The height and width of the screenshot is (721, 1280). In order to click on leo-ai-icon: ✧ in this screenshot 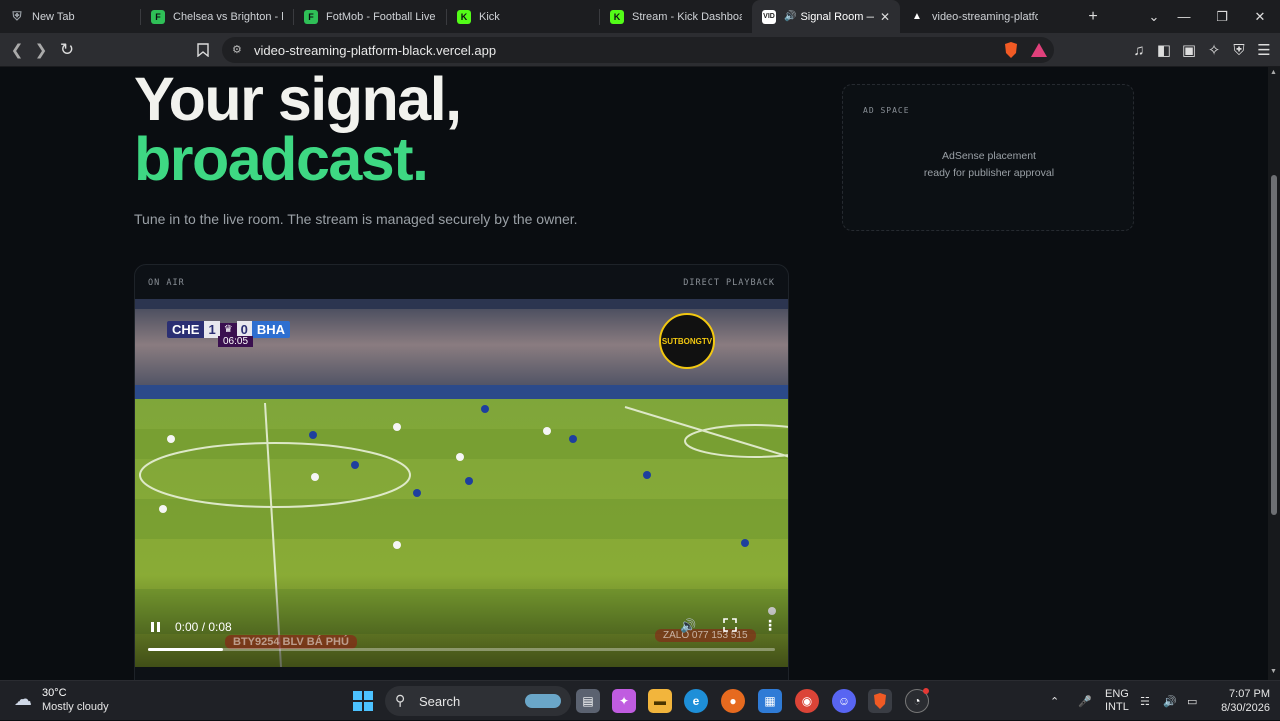, I will do `click(1214, 50)`.